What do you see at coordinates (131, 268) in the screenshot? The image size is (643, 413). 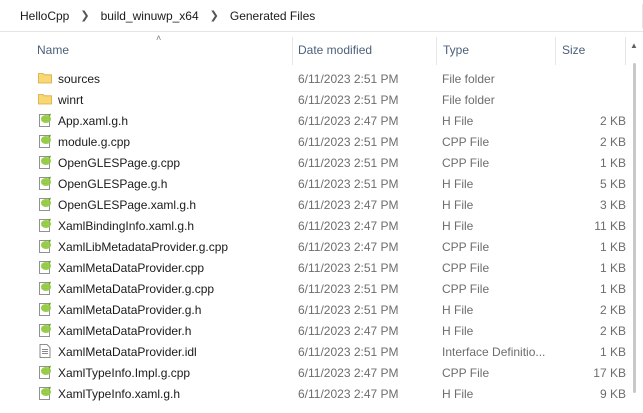 I see `file-name: XamlMetaDataProvider.cpp` at bounding box center [131, 268].